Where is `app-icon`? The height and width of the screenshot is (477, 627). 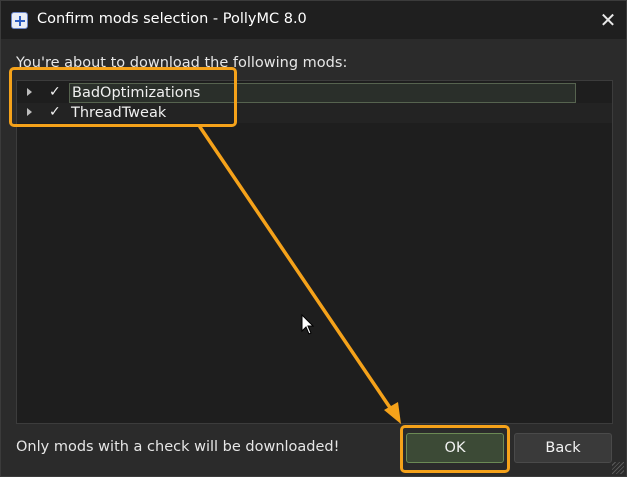 app-icon is located at coordinates (19, 20).